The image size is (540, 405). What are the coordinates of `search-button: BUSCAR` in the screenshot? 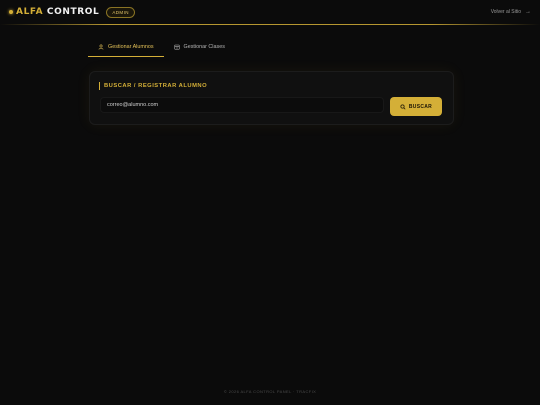 It's located at (416, 106).